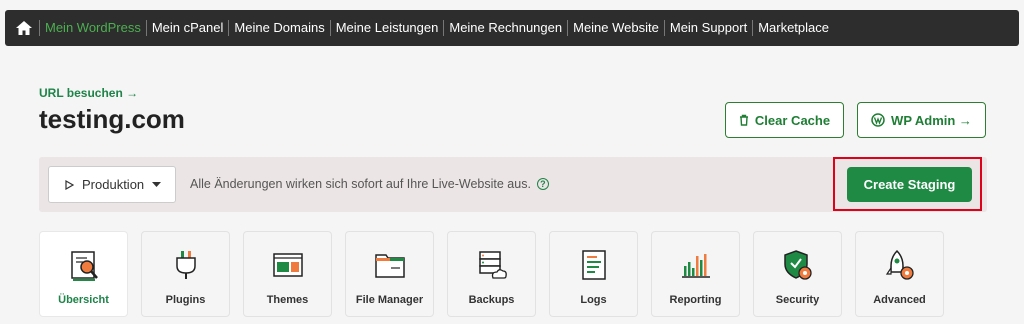 This screenshot has width=1024, height=324. What do you see at coordinates (878, 120) in the screenshot?
I see `wordpress-icon` at bounding box center [878, 120].